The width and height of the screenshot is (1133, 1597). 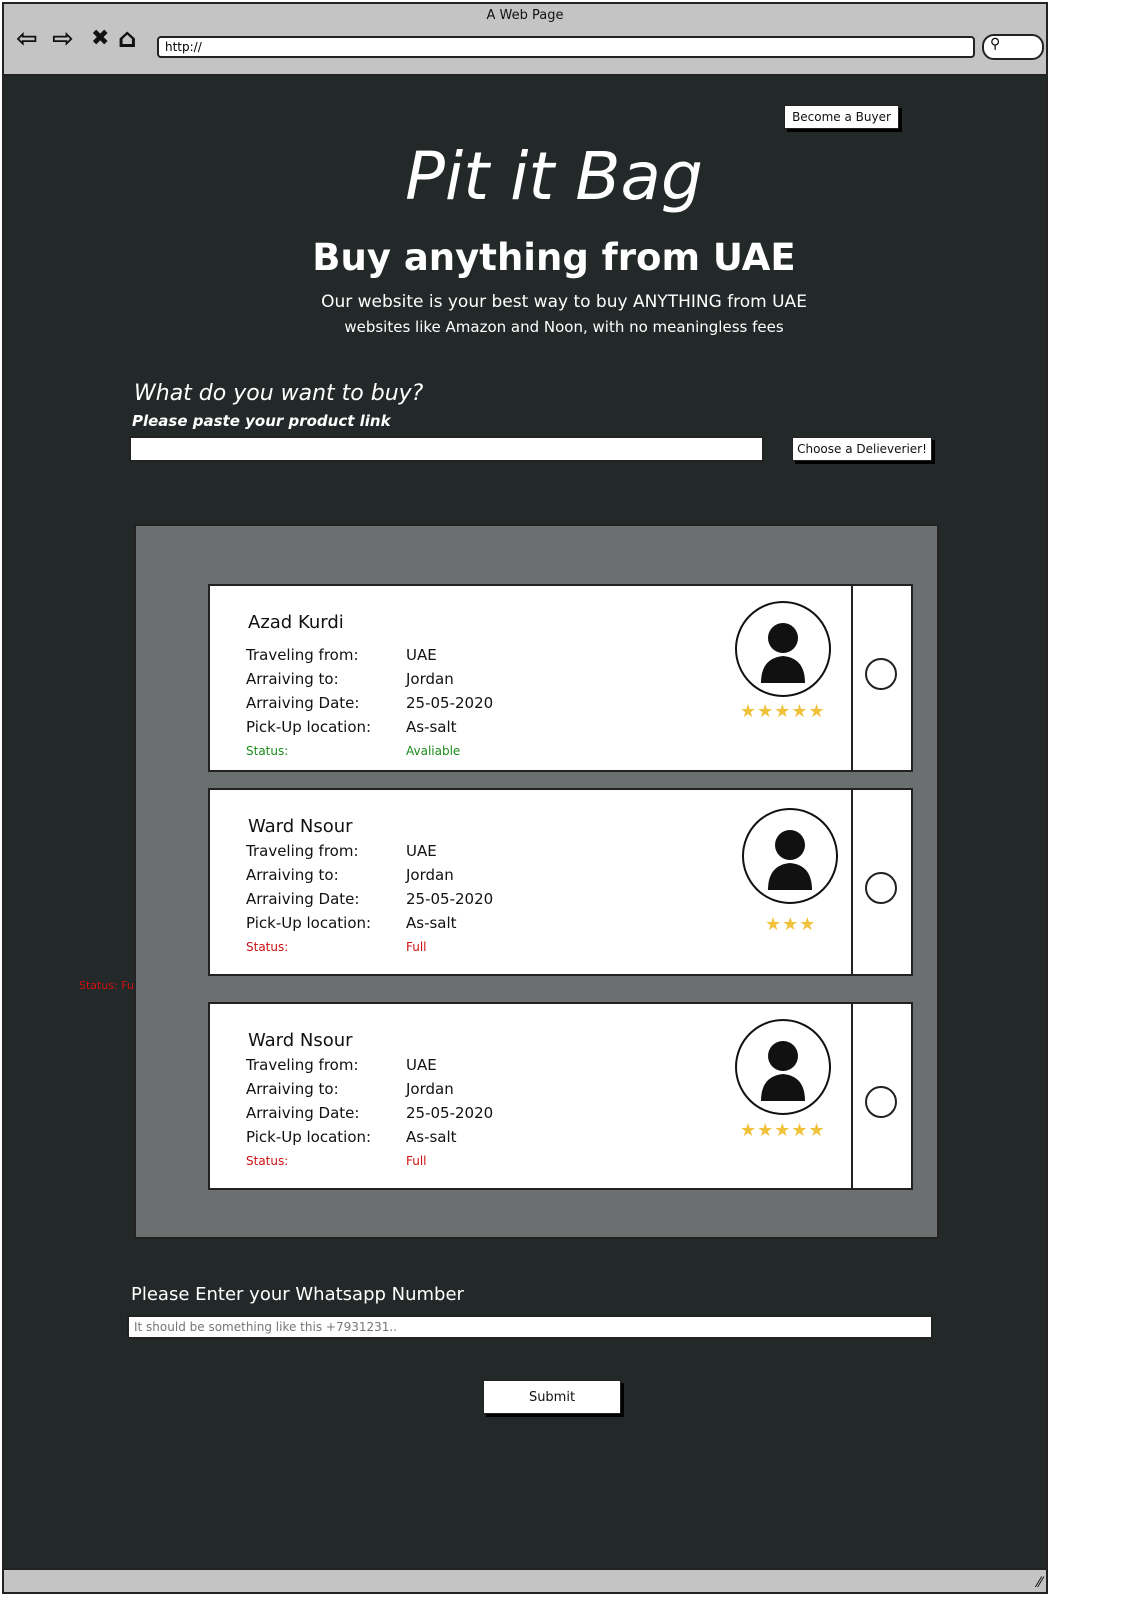 I want to click on brand-title: Pit it Bag, so click(x=554, y=176).